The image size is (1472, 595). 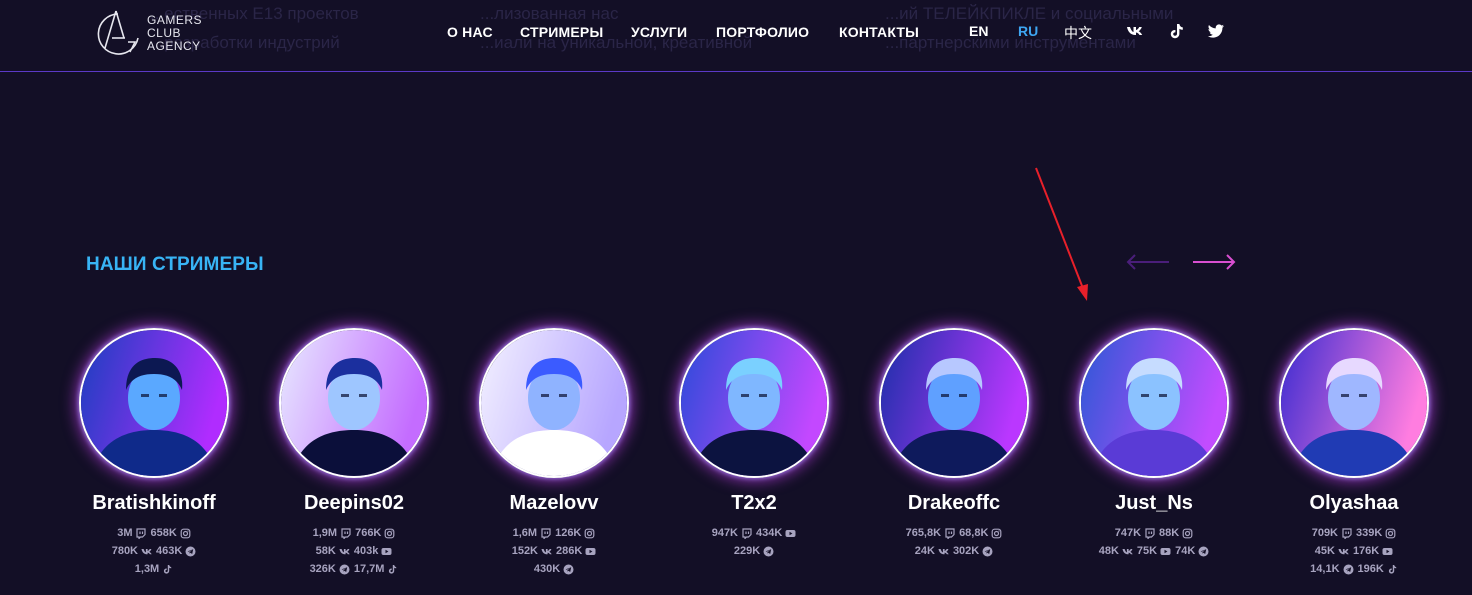 What do you see at coordinates (954, 503) in the screenshot?
I see `streamer-name: Drakeoffc` at bounding box center [954, 503].